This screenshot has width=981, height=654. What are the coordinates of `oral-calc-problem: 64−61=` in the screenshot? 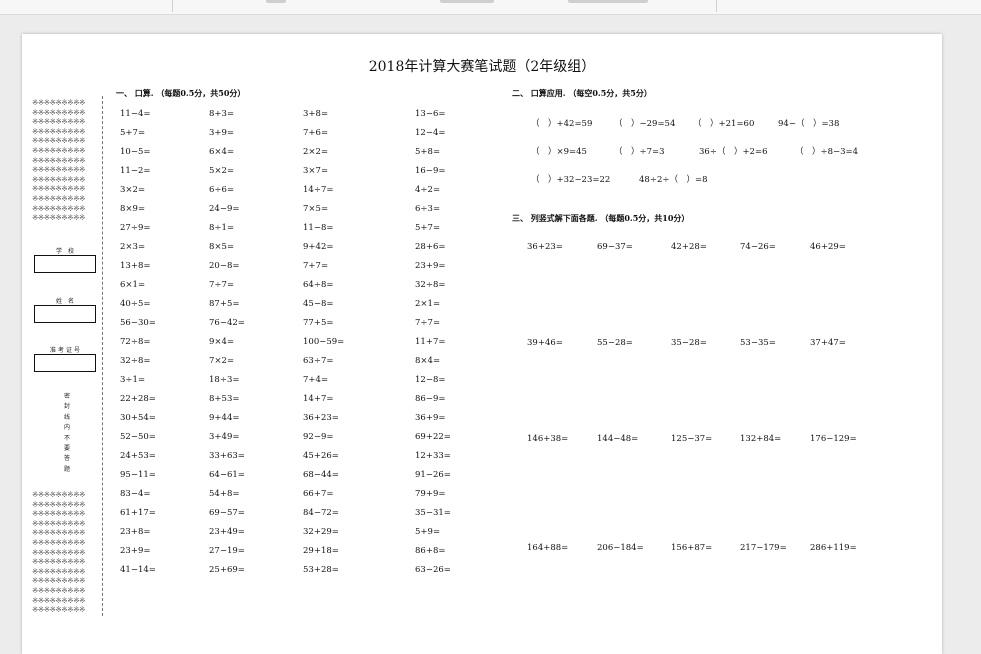 It's located at (227, 475).